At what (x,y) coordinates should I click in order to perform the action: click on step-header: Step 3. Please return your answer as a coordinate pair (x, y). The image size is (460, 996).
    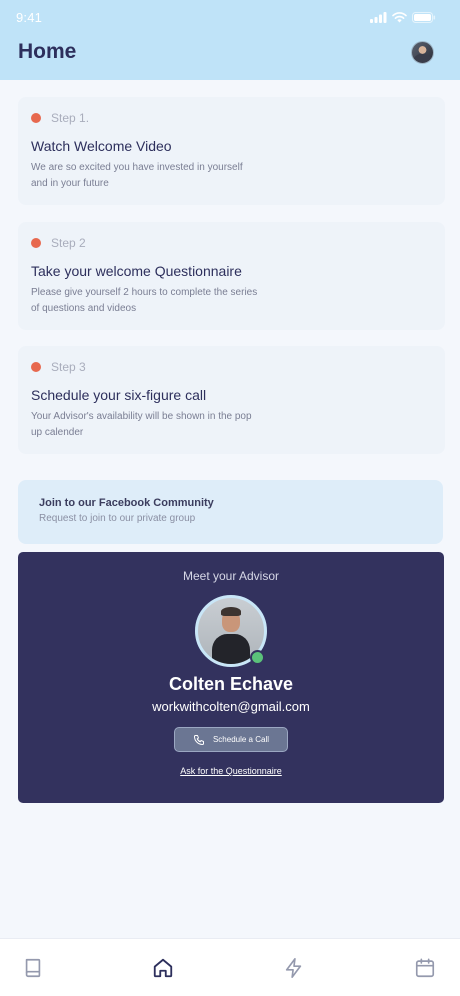
    Looking at the image, I should click on (58, 367).